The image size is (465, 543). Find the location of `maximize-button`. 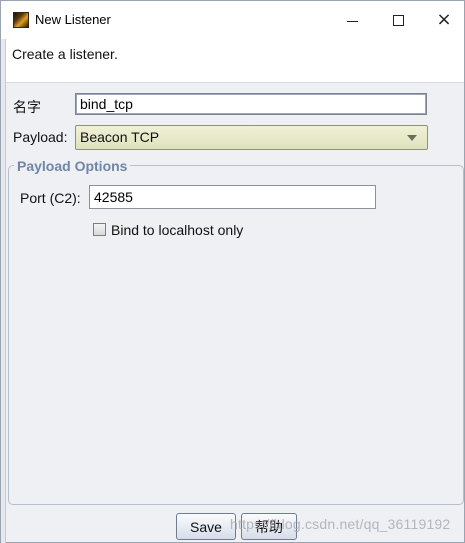

maximize-button is located at coordinates (398, 20).